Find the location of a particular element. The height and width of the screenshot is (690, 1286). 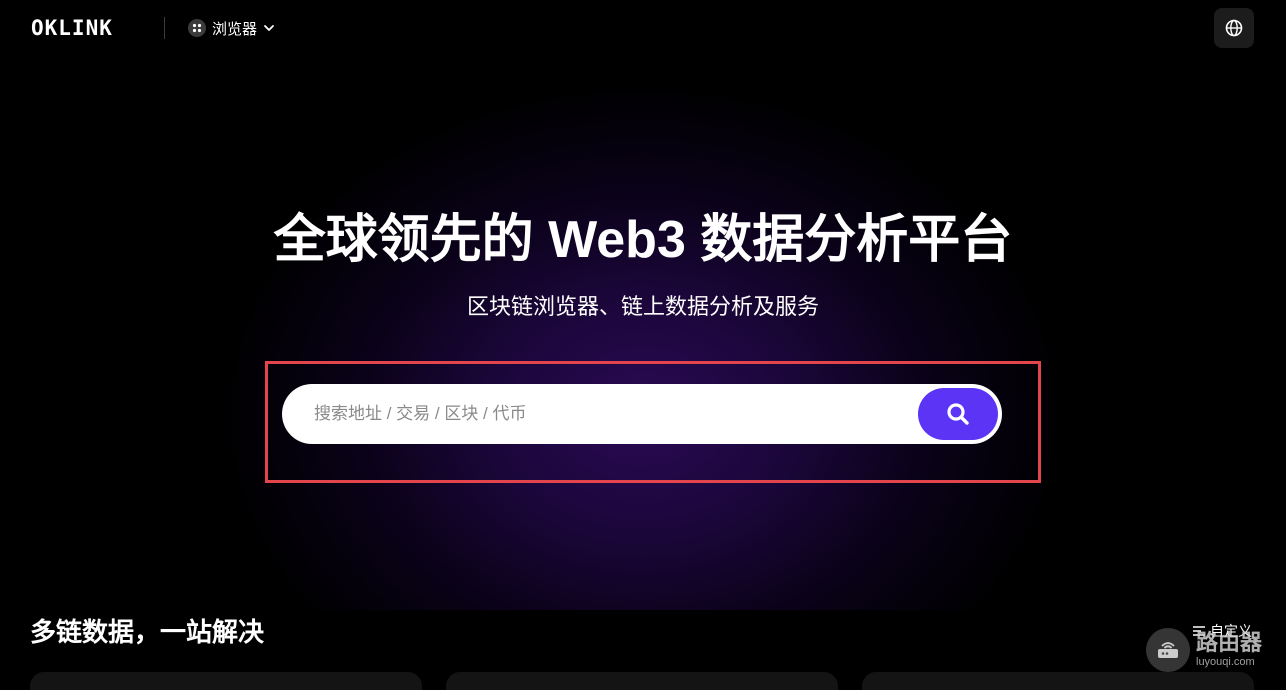

search-button is located at coordinates (958, 414).